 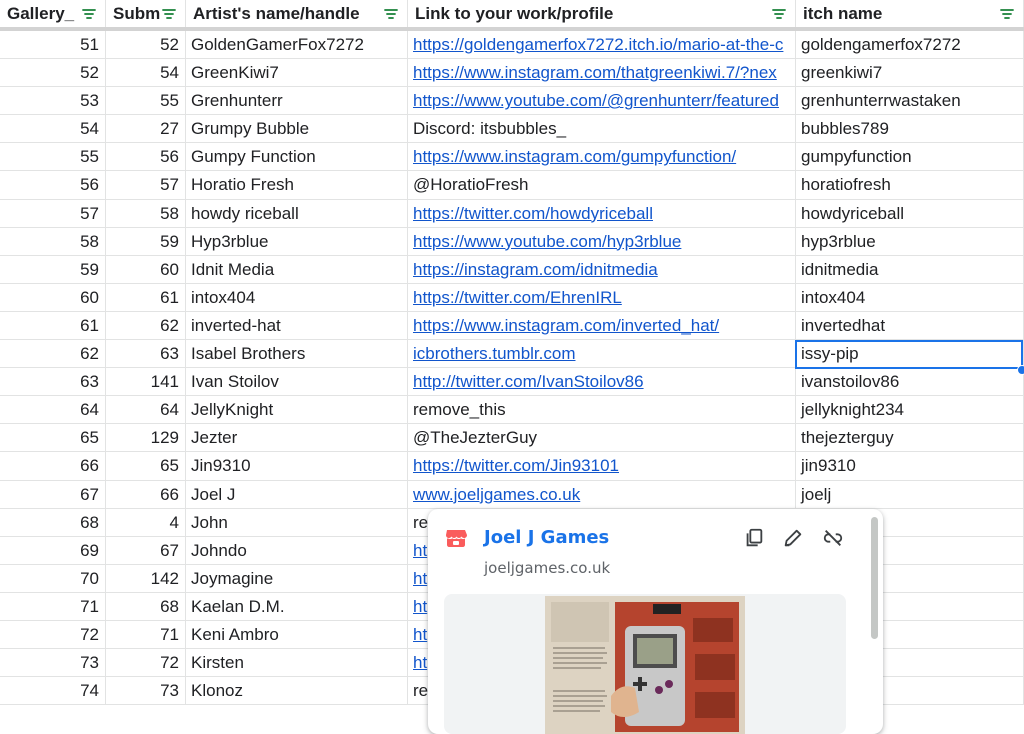 What do you see at coordinates (146, 635) in the screenshot?
I see `cell-submission-number: 71` at bounding box center [146, 635].